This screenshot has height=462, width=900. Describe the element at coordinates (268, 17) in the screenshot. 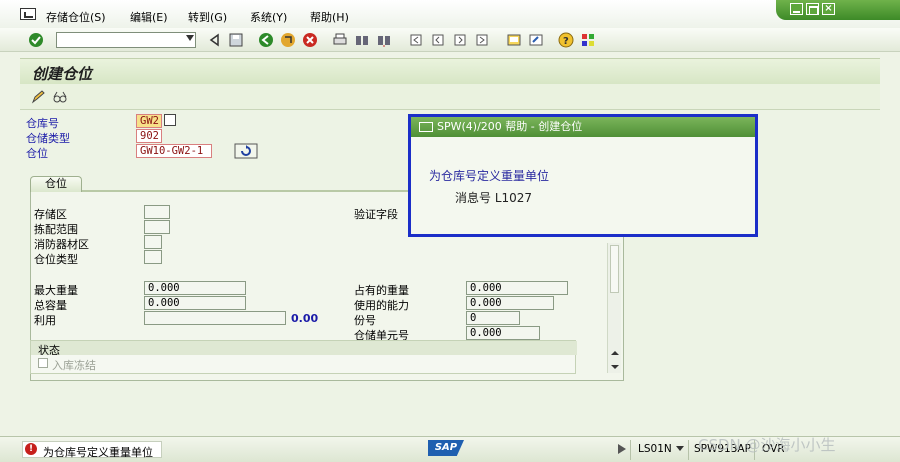

I see `menu-system: 系统(Y)` at that location.